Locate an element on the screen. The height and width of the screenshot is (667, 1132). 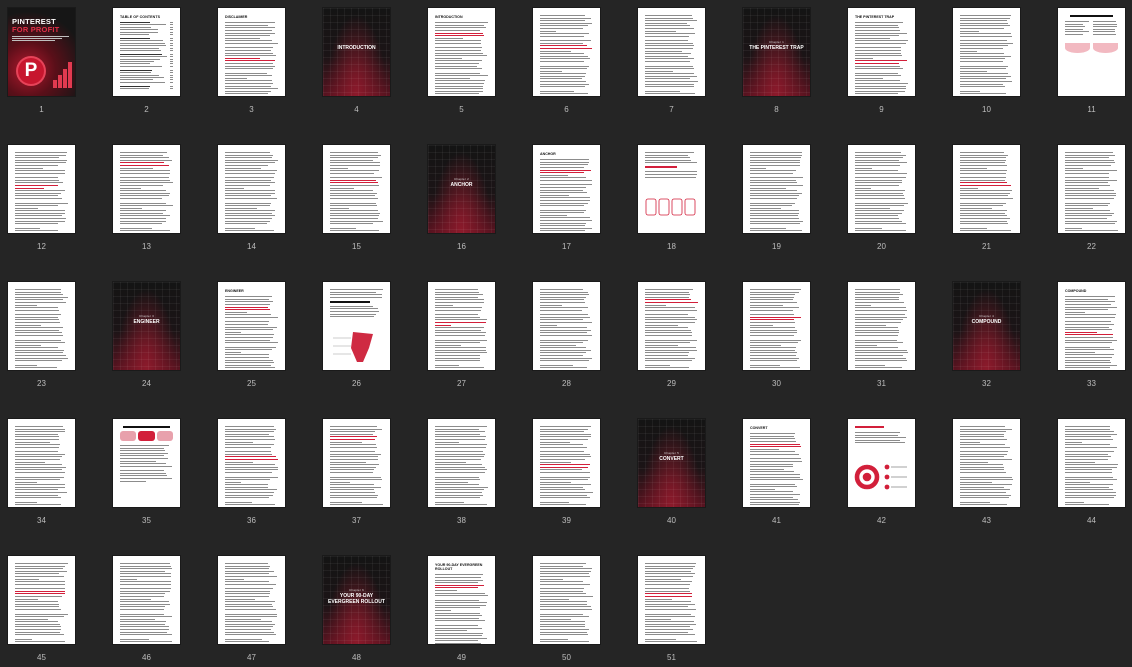
page-thumbnail: 21 is located at coordinates (987, 198).